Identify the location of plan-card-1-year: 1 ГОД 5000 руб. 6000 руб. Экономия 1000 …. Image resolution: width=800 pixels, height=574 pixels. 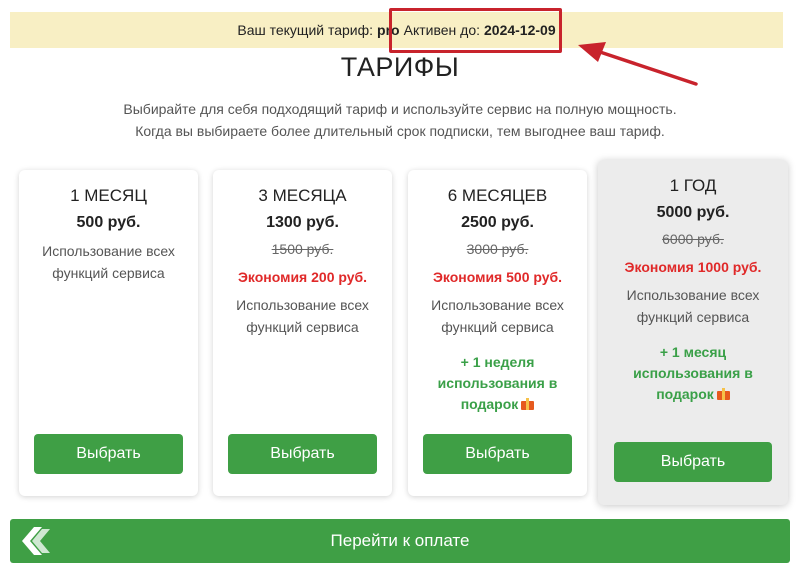
(693, 332).